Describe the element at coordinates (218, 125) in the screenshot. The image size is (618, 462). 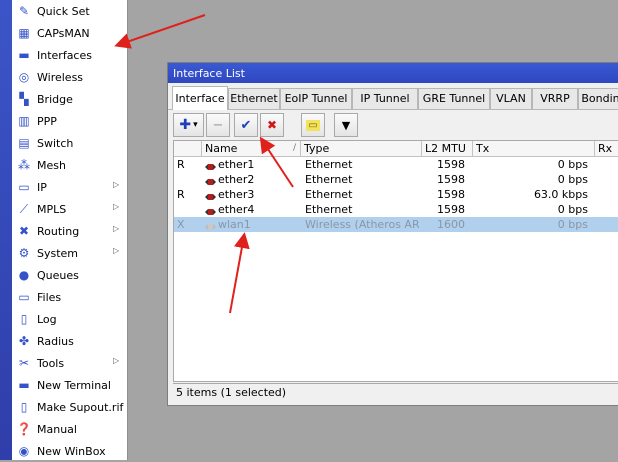
I see `remove-button: −` at that location.